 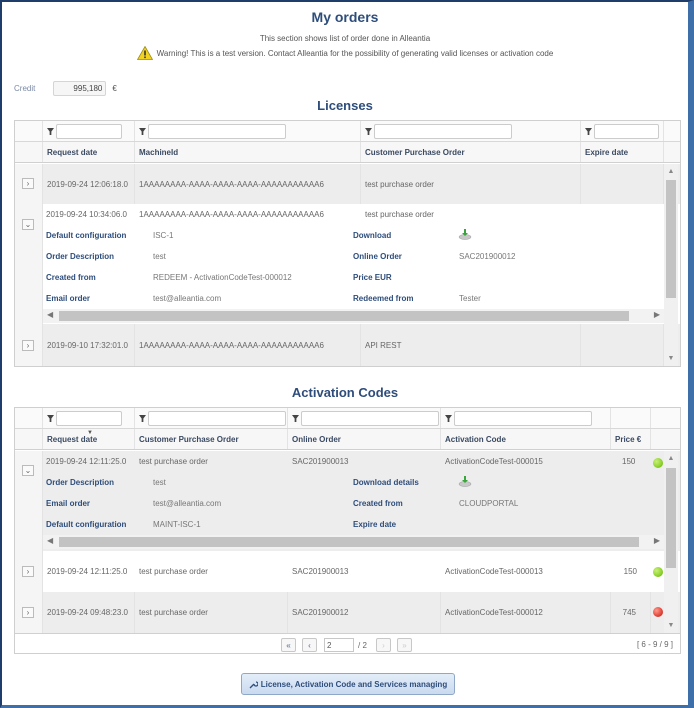 What do you see at coordinates (309, 645) in the screenshot?
I see `prev-page-button: ‹` at bounding box center [309, 645].